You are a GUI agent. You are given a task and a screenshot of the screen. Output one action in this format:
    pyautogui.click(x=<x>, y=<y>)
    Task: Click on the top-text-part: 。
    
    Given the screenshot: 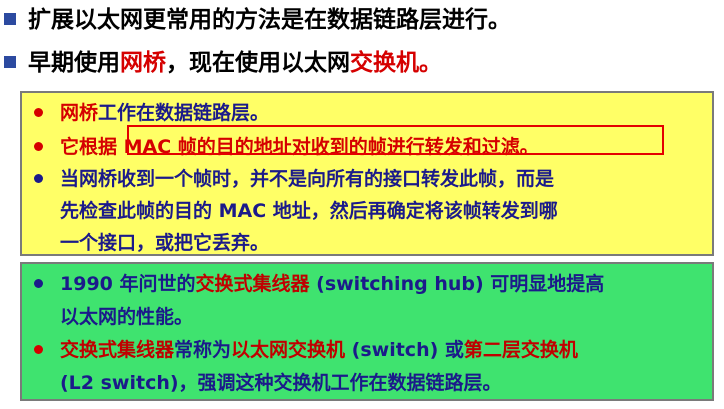 What is the action you would take?
    pyautogui.click(x=430, y=63)
    